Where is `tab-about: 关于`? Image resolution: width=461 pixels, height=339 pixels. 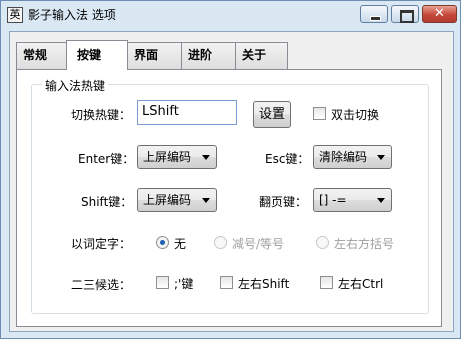 tab-about: 关于 is located at coordinates (261, 55).